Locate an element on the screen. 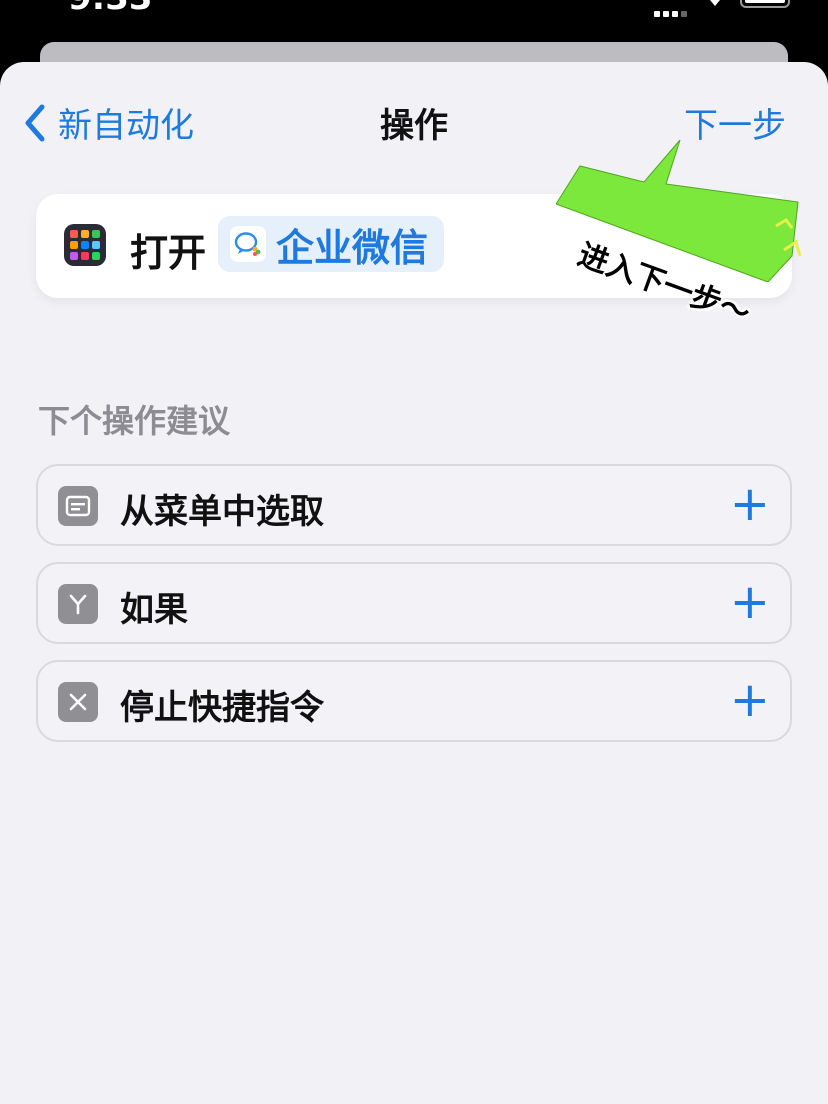 Image resolution: width=828 pixels, height=1104 pixels. suggestion-label: 从菜单中选取 is located at coordinates (222, 512).